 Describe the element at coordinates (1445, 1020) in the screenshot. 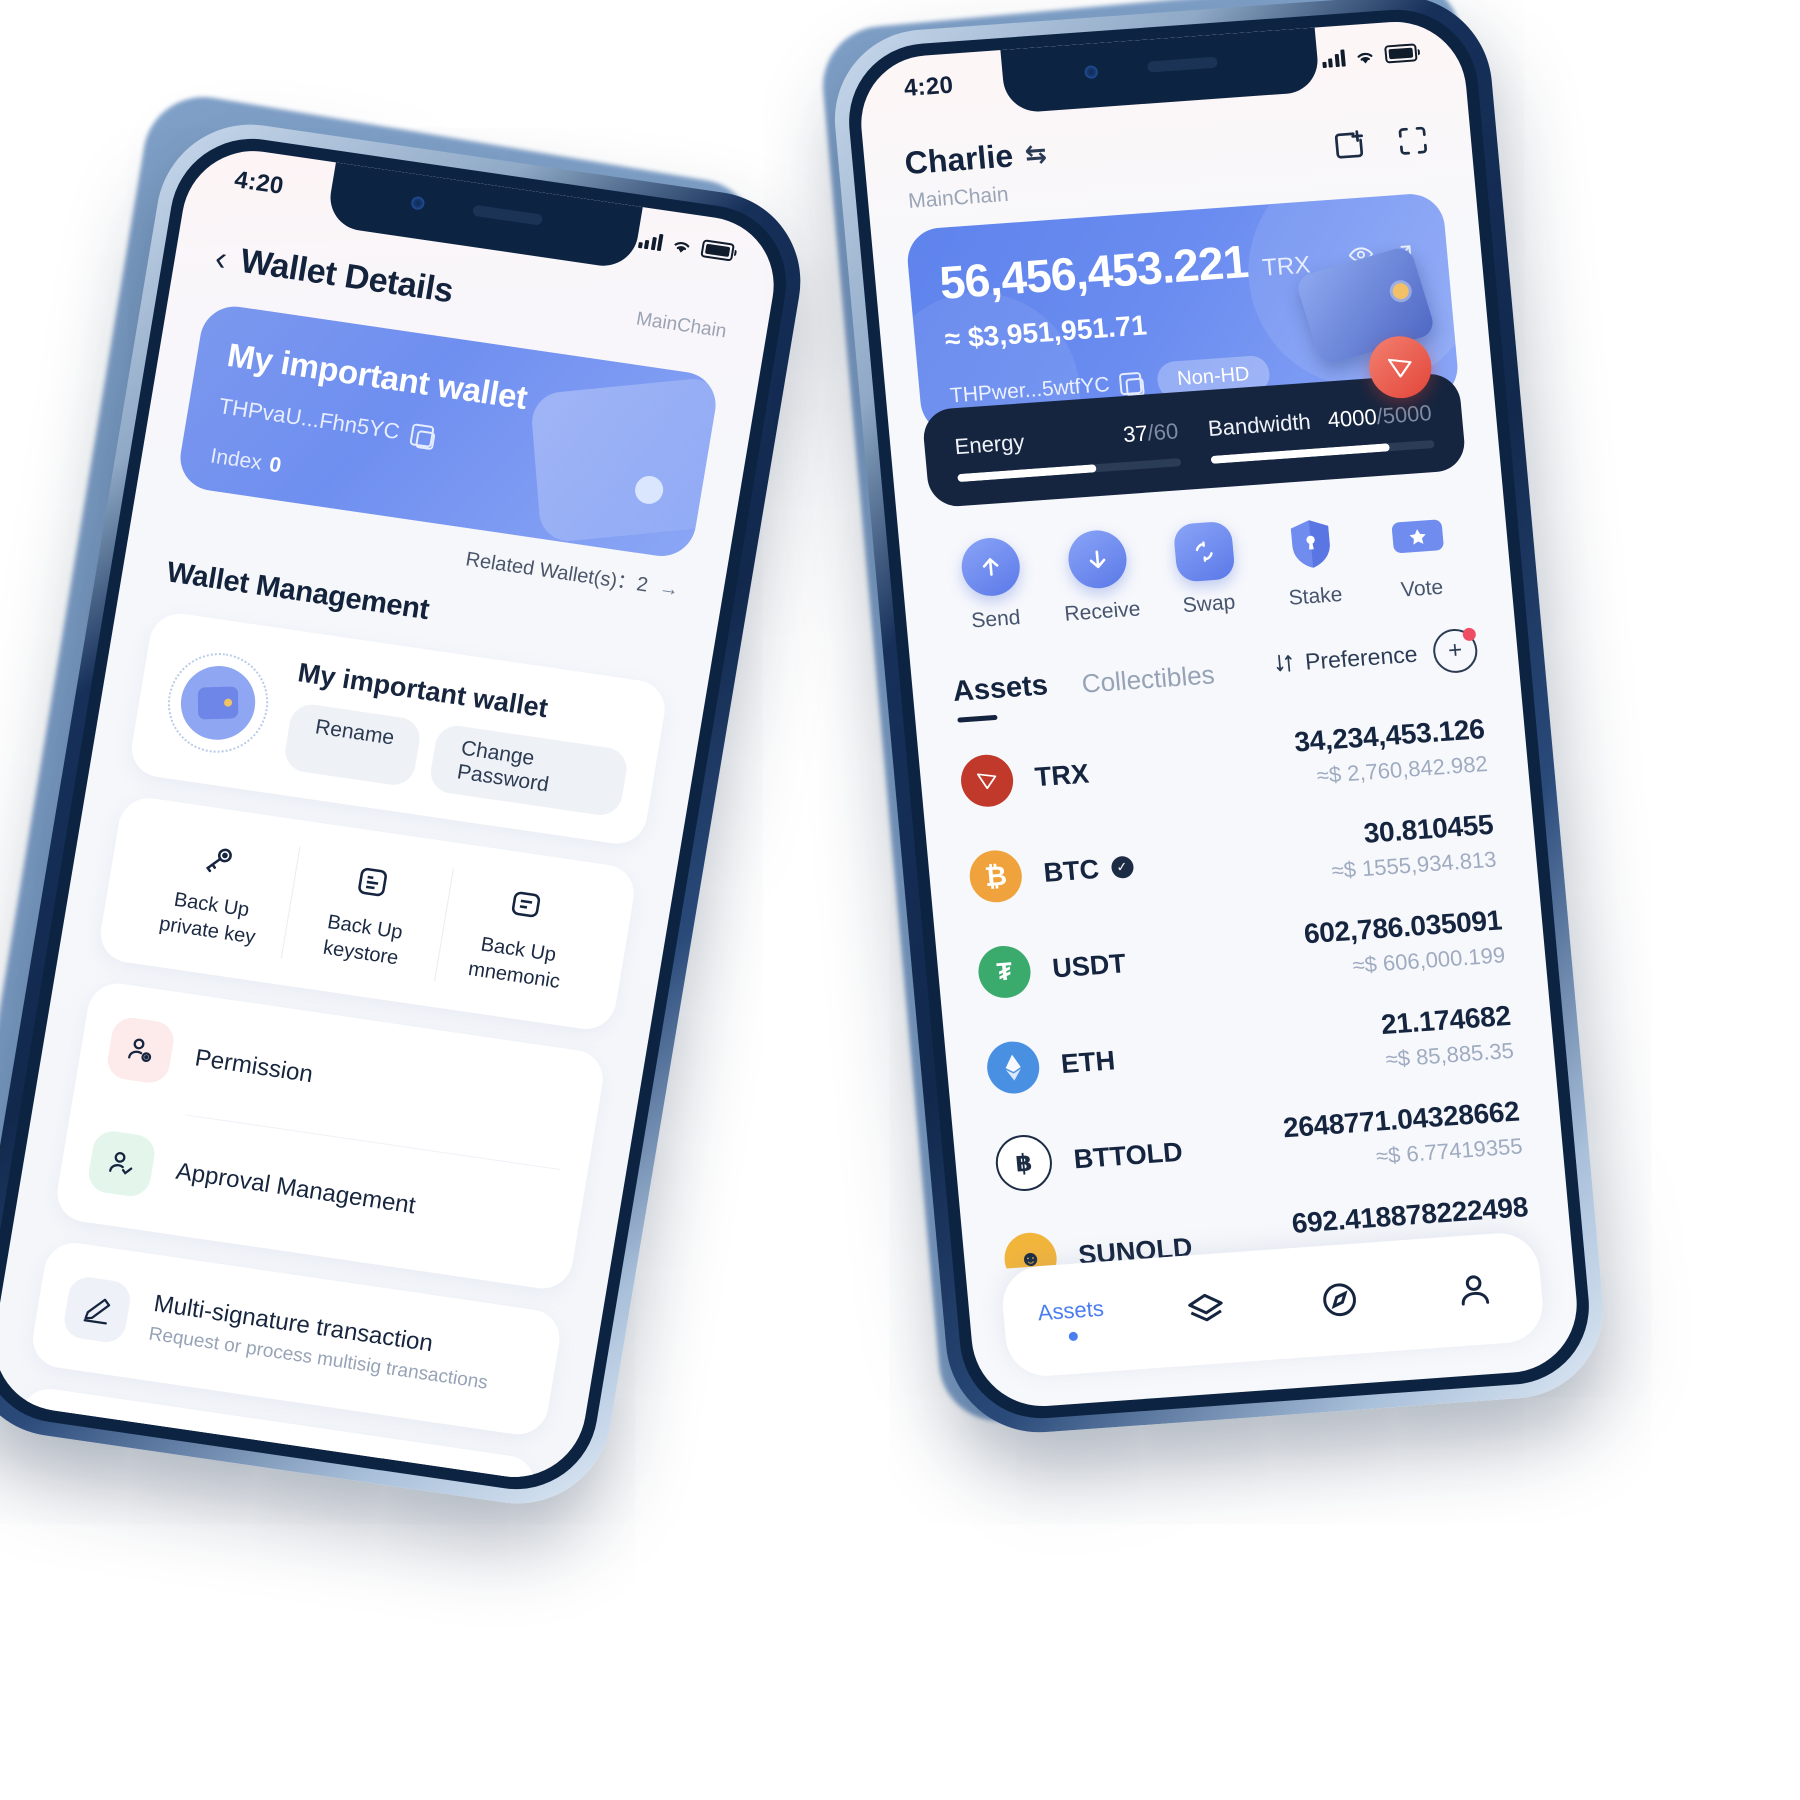

I see `asset-amount: 21.174682` at that location.